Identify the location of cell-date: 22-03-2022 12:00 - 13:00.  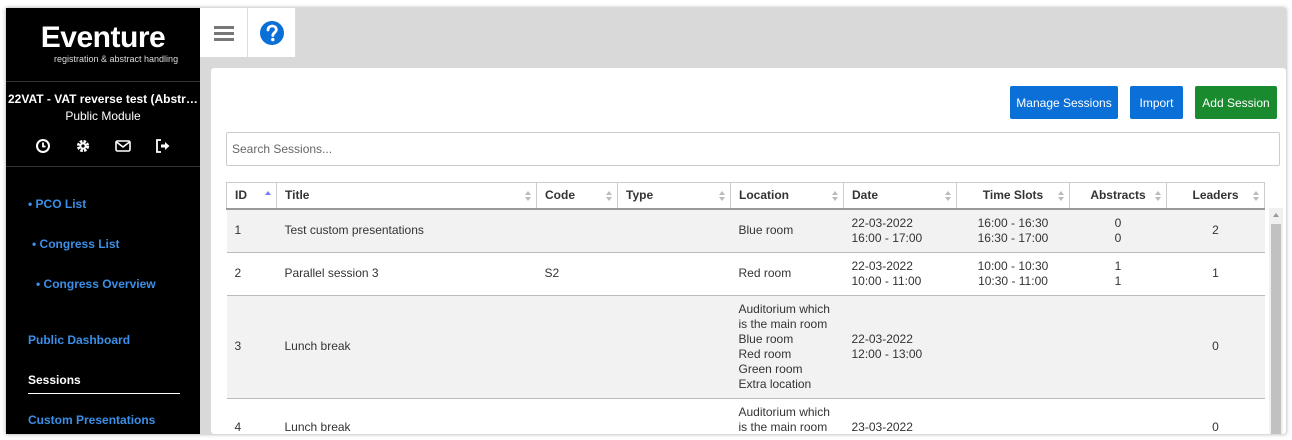
(900, 346).